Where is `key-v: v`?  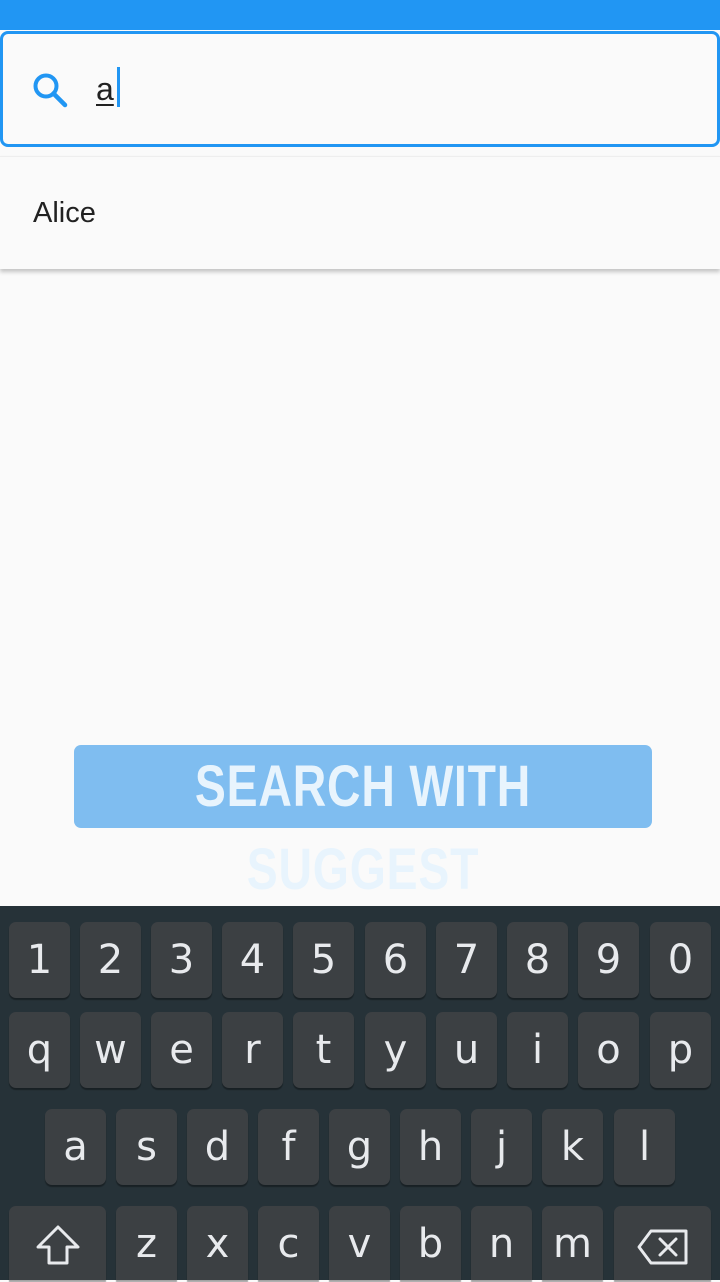 key-v: v is located at coordinates (359, 1243).